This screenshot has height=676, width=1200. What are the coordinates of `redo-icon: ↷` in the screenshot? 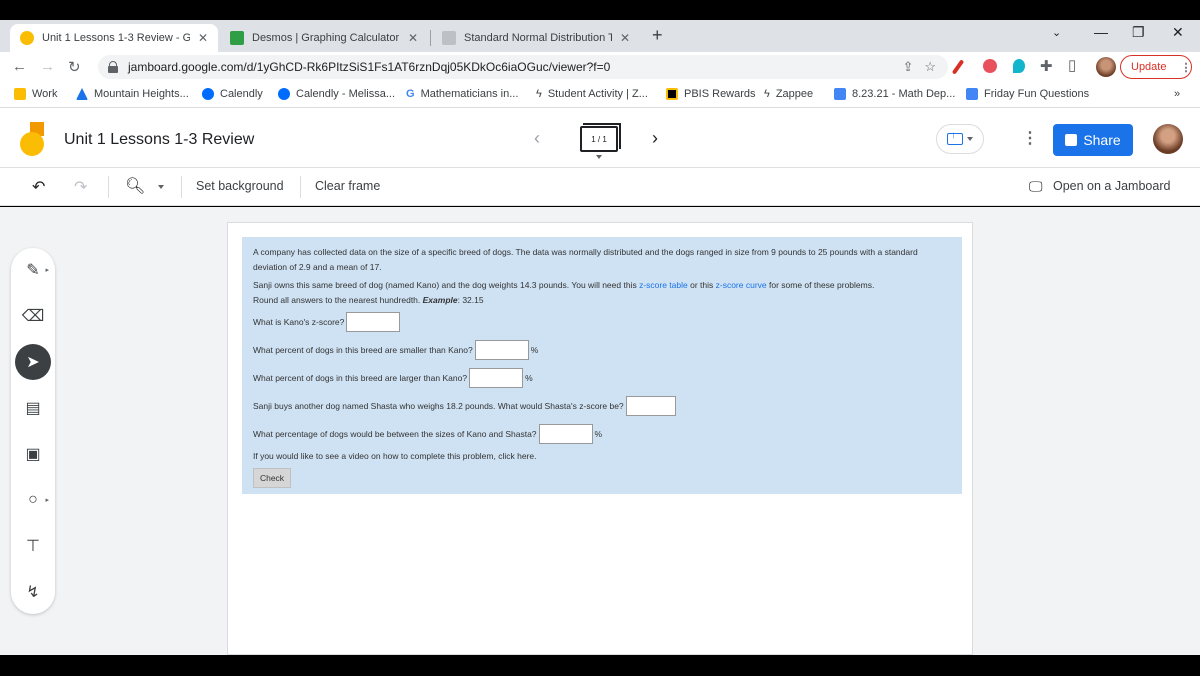 It's located at (80, 187).